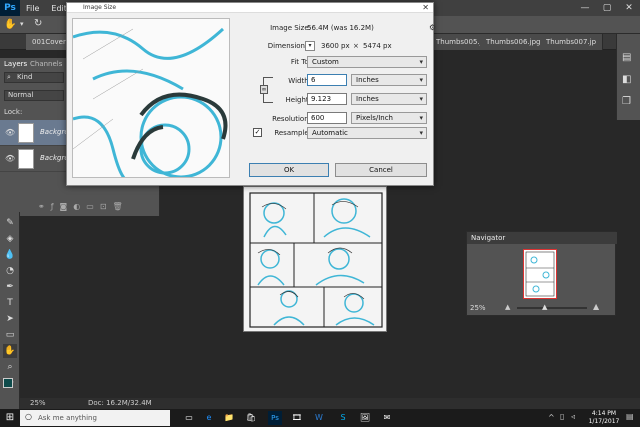  What do you see at coordinates (381, 170) in the screenshot?
I see `cancel-button: Cancel` at bounding box center [381, 170].